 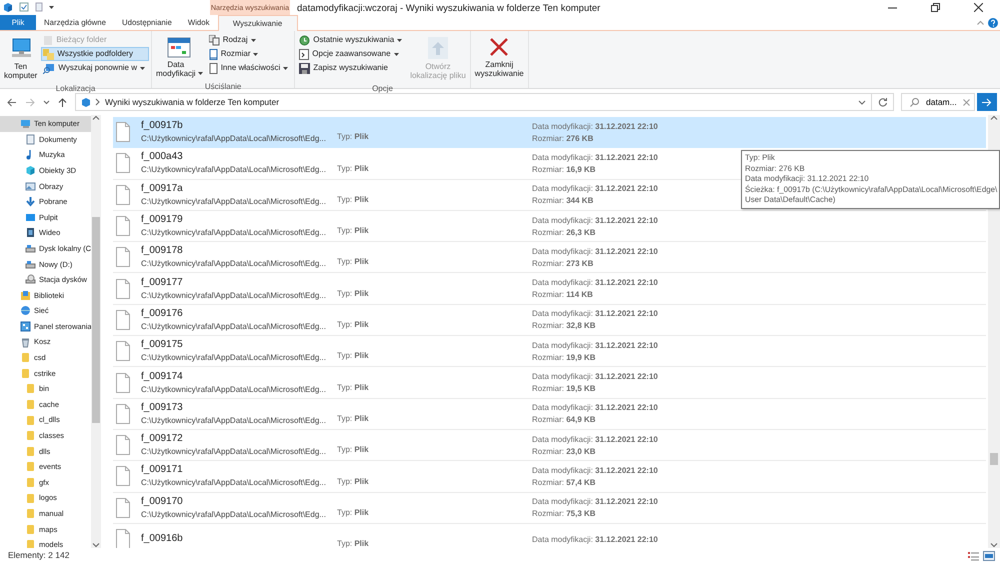 I want to click on explorer-app-icon, so click(x=8, y=7).